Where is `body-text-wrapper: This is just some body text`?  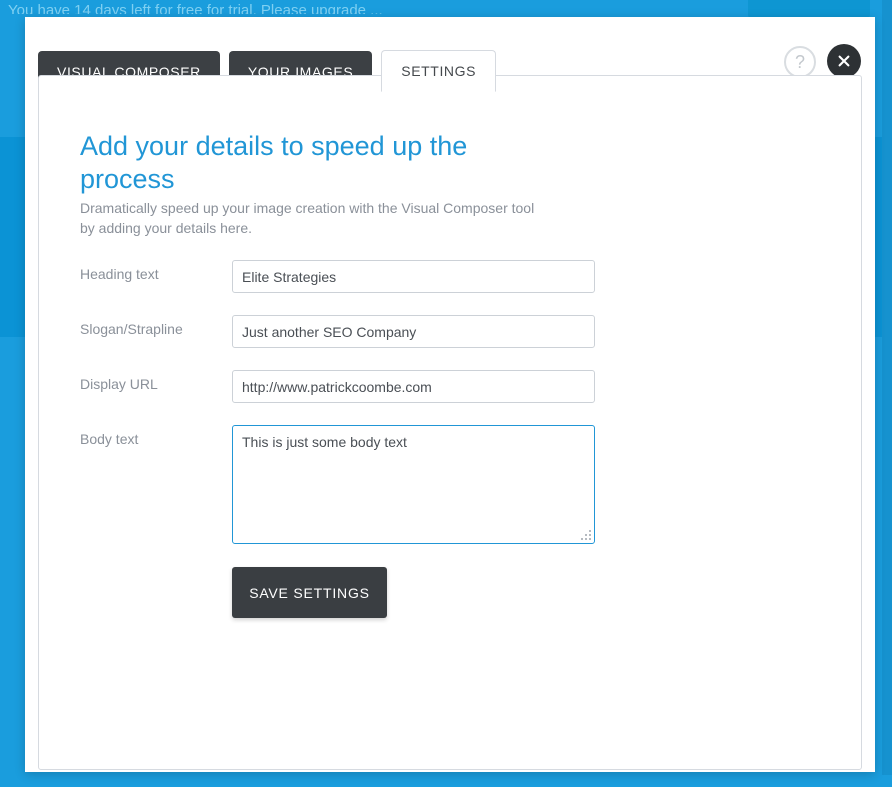
body-text-wrapper: This is just some body text is located at coordinates (413, 484).